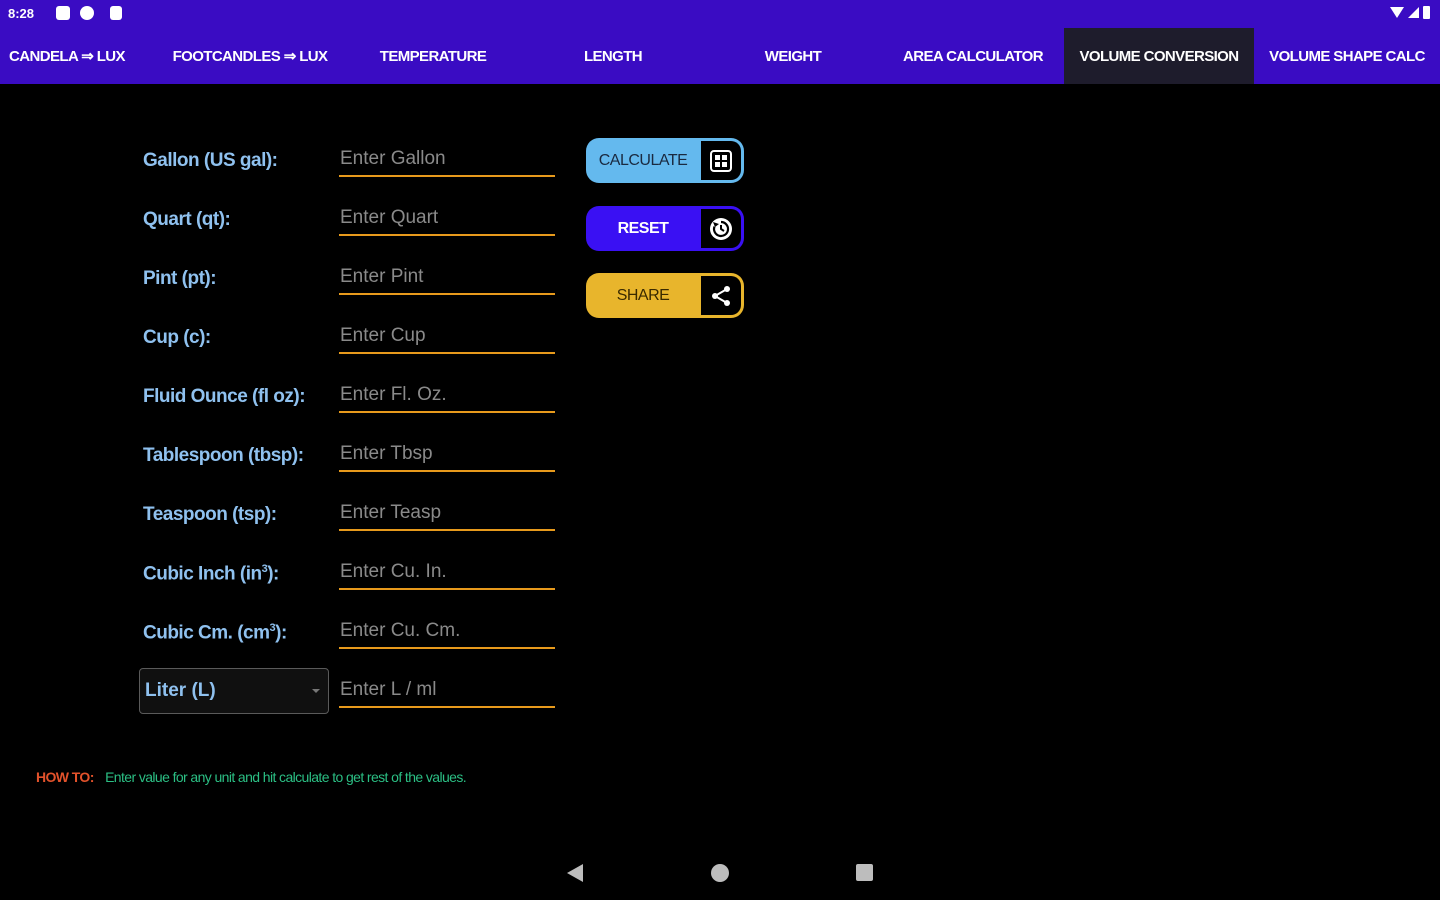 The height and width of the screenshot is (900, 1440). Describe the element at coordinates (864, 872) in the screenshot. I see `recent-apps-icon` at that location.